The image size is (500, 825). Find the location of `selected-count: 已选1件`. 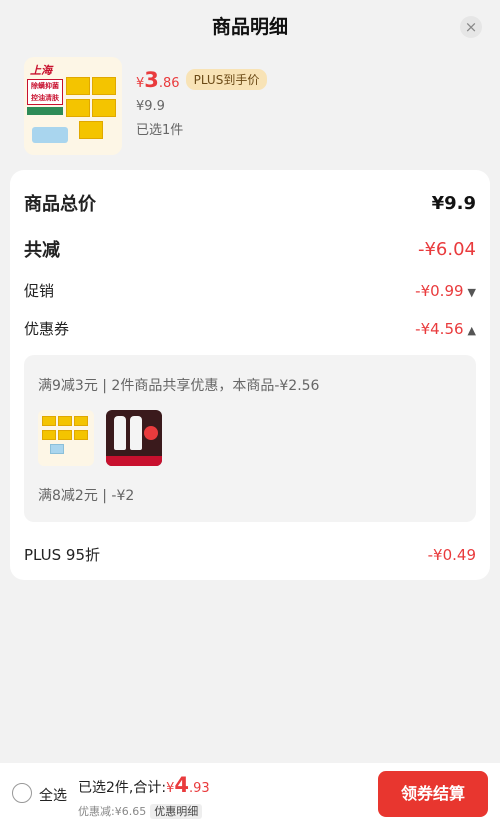

selected-count: 已选1件 is located at coordinates (160, 130).